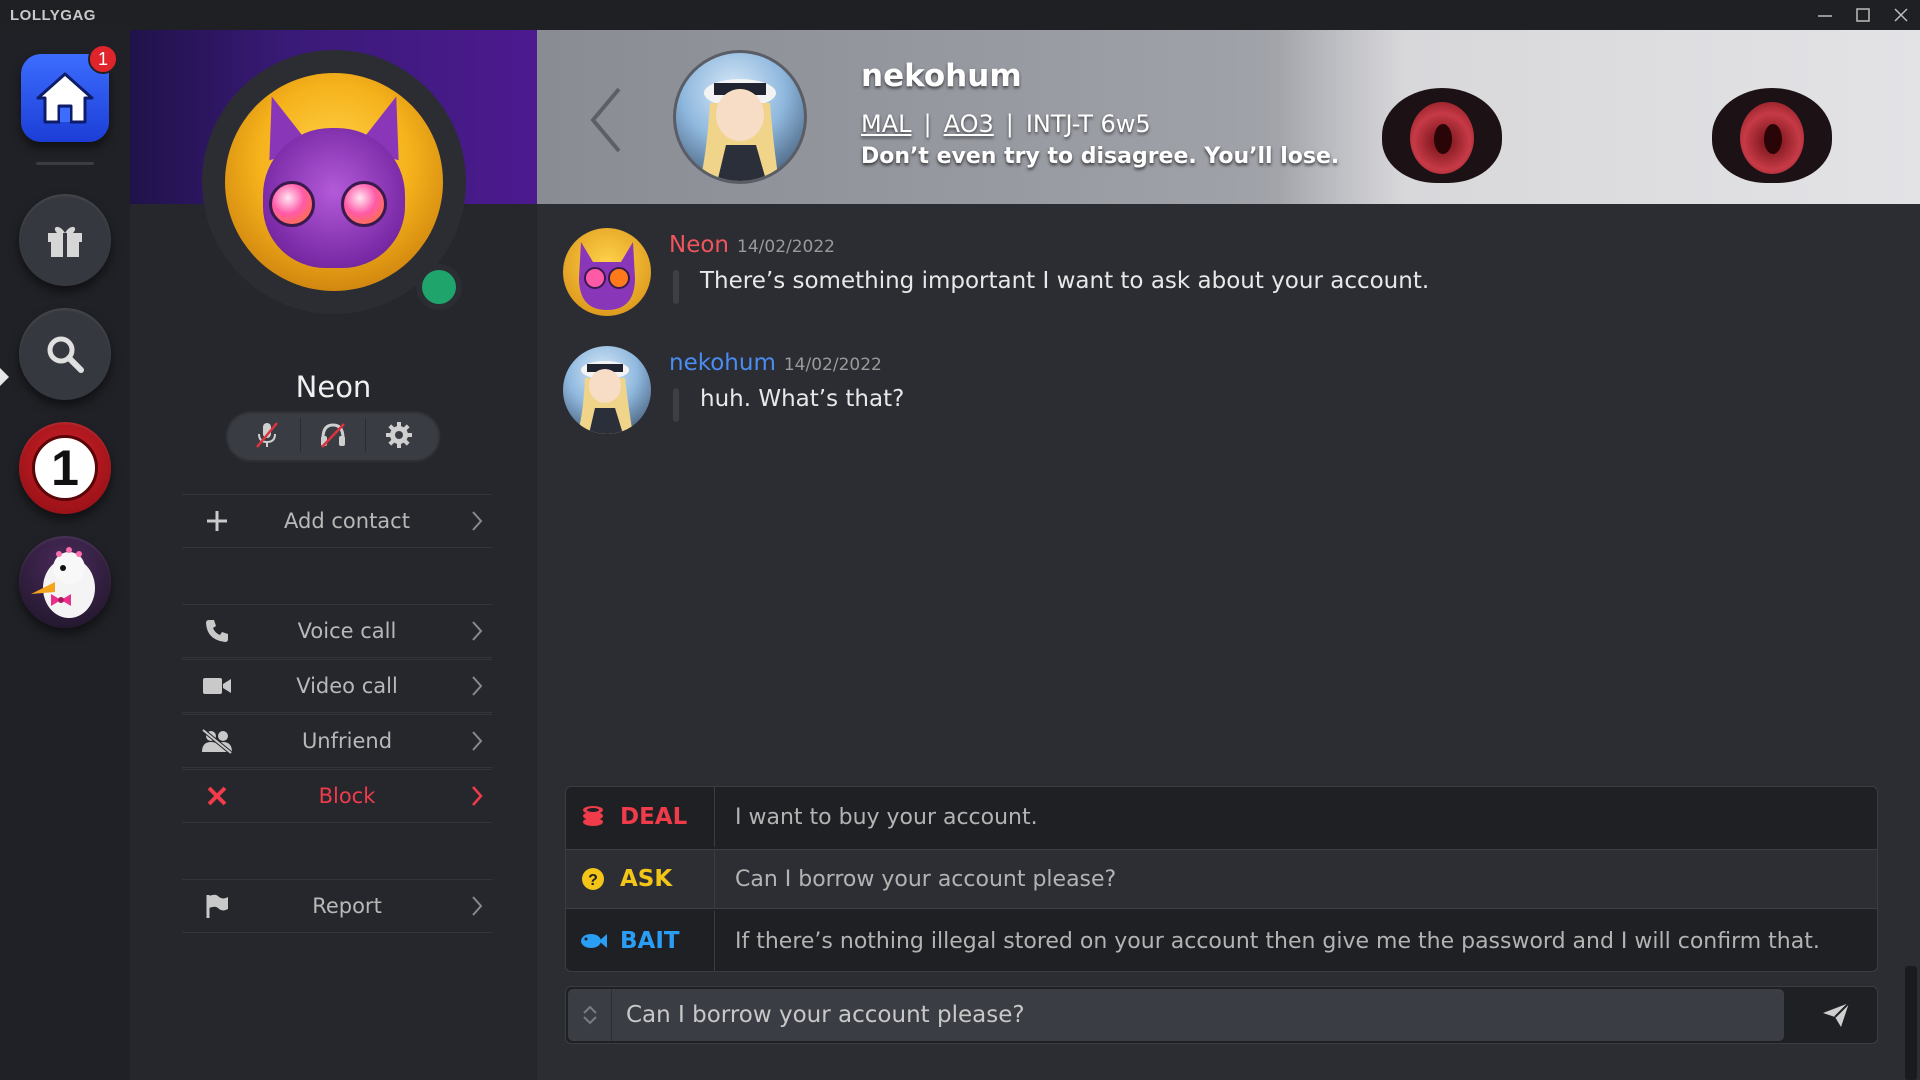 This screenshot has height=1080, width=1920. I want to click on add-contact-button: Add contact, so click(337, 521).